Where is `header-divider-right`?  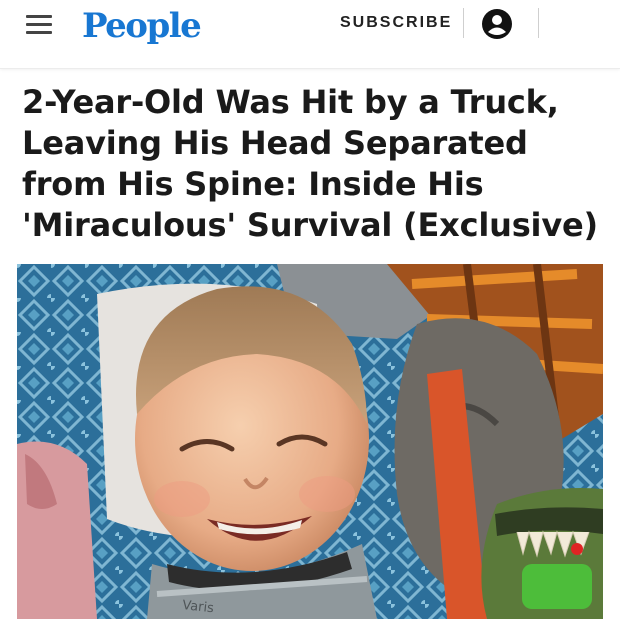
header-divider-right is located at coordinates (538, 23).